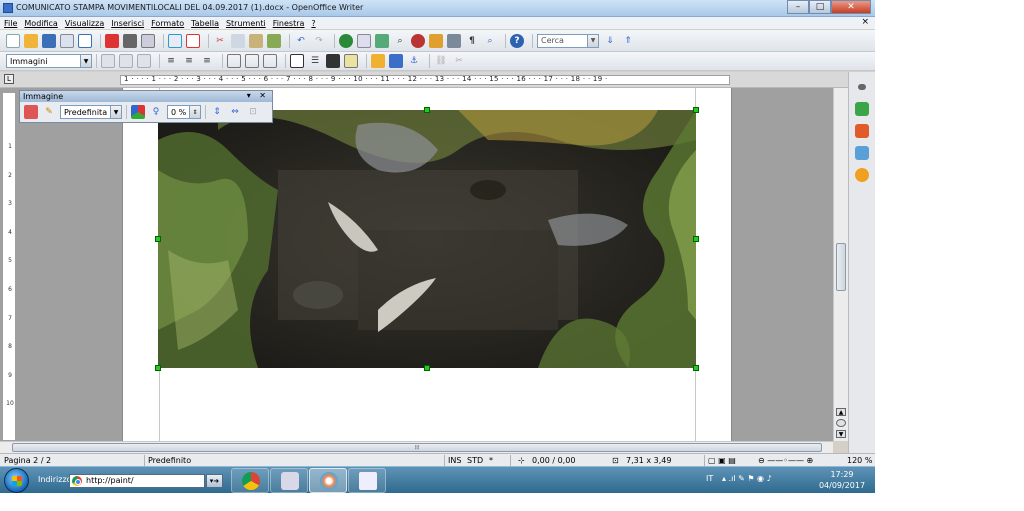  I want to click on resize-handle-bottom, so click(427, 368).